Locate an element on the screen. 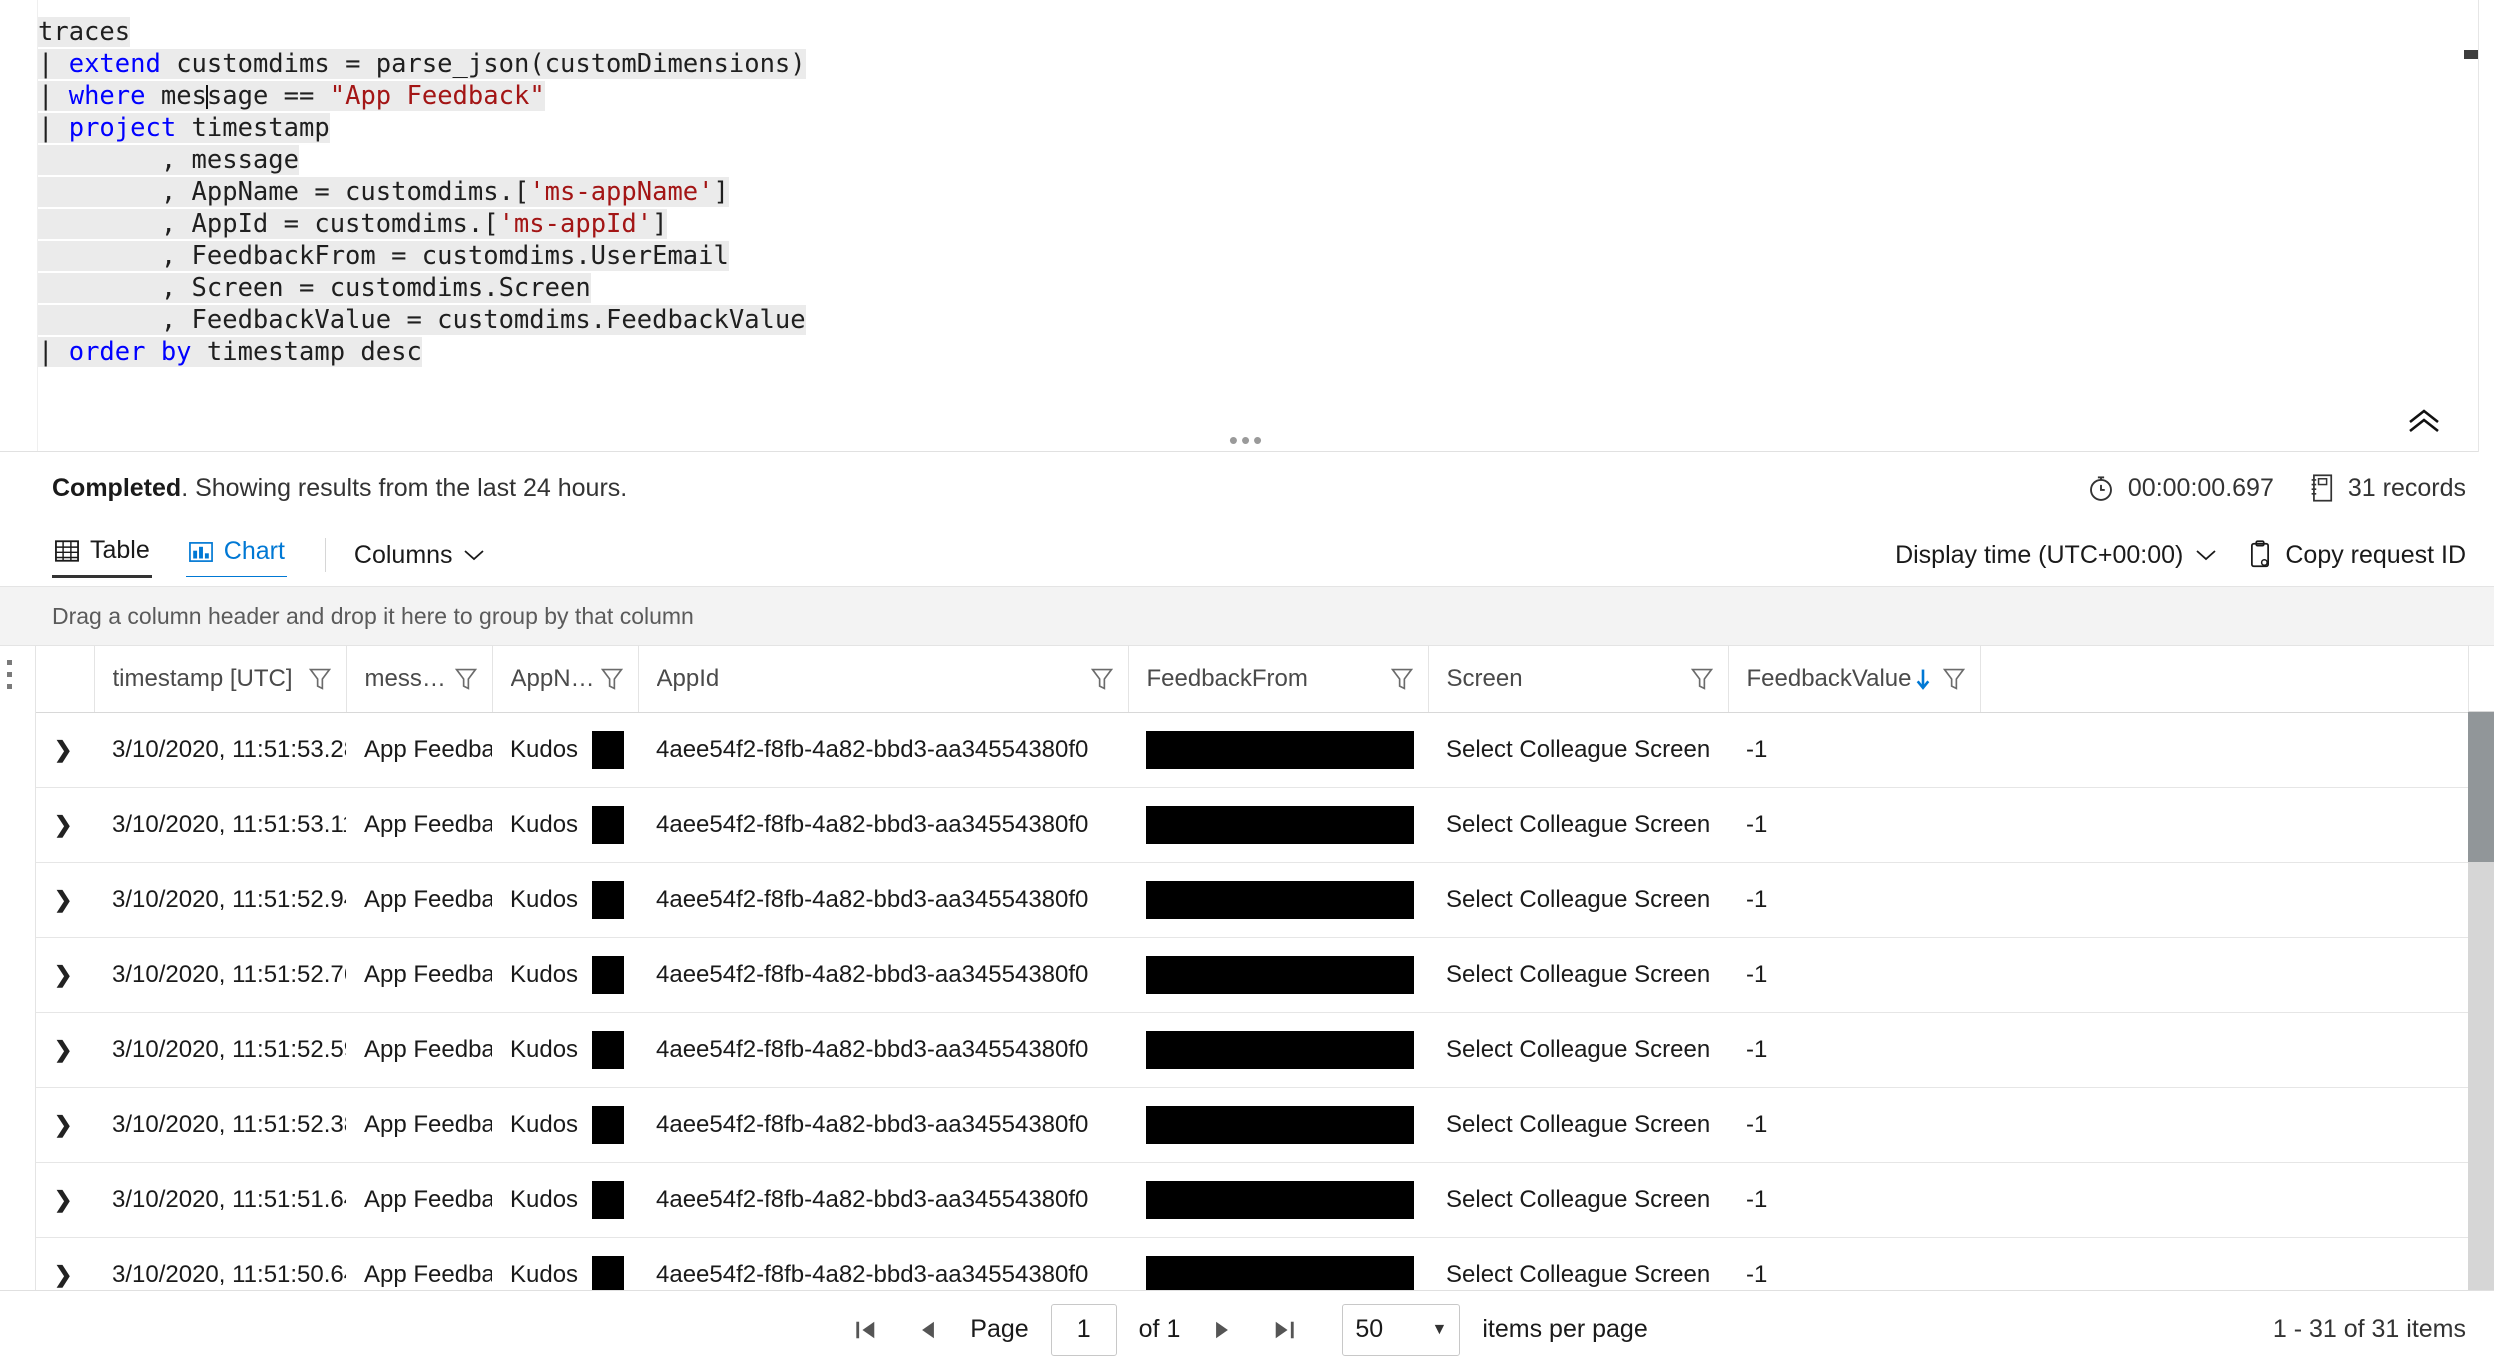 This screenshot has width=2494, height=1368. code-token: "App Feedback" is located at coordinates (437, 96).